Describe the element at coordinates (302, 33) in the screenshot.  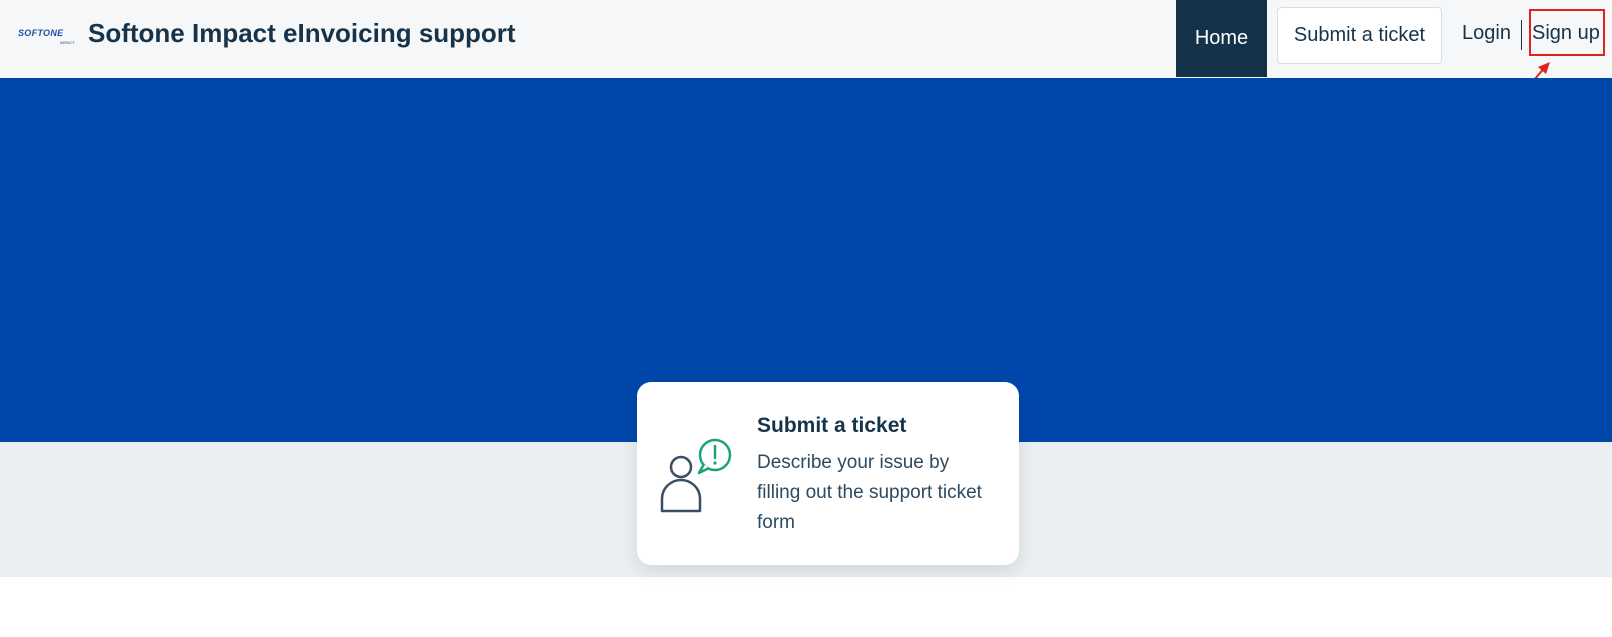
I see `site-title: Softone Impact eInvoicing support` at that location.